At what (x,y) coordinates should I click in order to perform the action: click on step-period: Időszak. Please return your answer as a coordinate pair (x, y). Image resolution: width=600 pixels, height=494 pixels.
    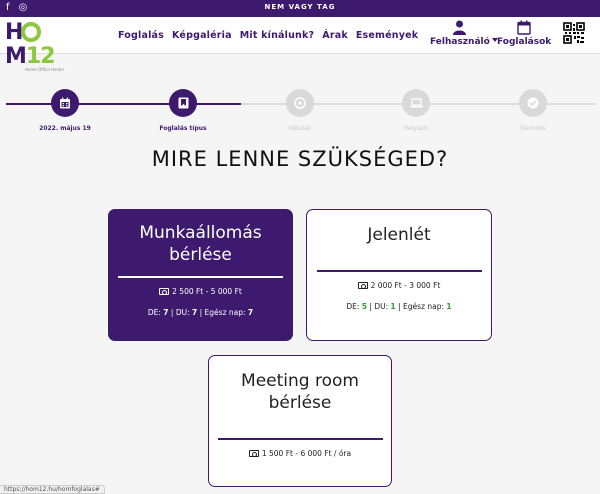
    Looking at the image, I should click on (300, 110).